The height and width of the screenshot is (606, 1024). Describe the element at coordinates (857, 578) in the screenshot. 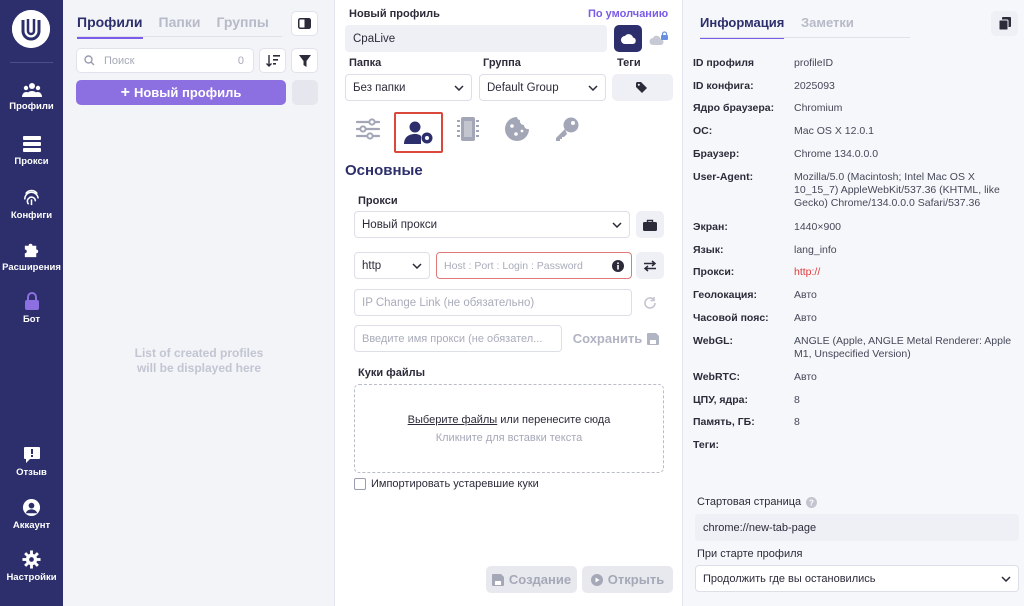

I see `on-start-select: Продолжить где вы остановились` at that location.